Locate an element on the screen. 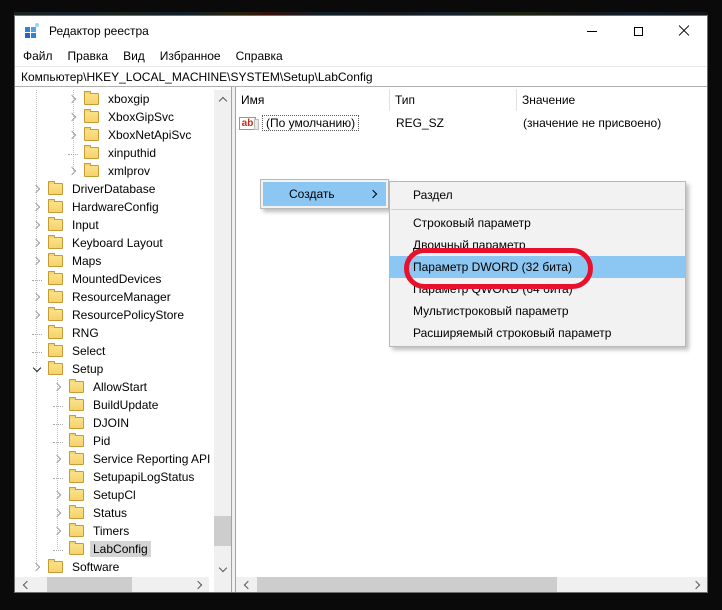  tree-item: SetupapiLogStatus is located at coordinates (114, 477).